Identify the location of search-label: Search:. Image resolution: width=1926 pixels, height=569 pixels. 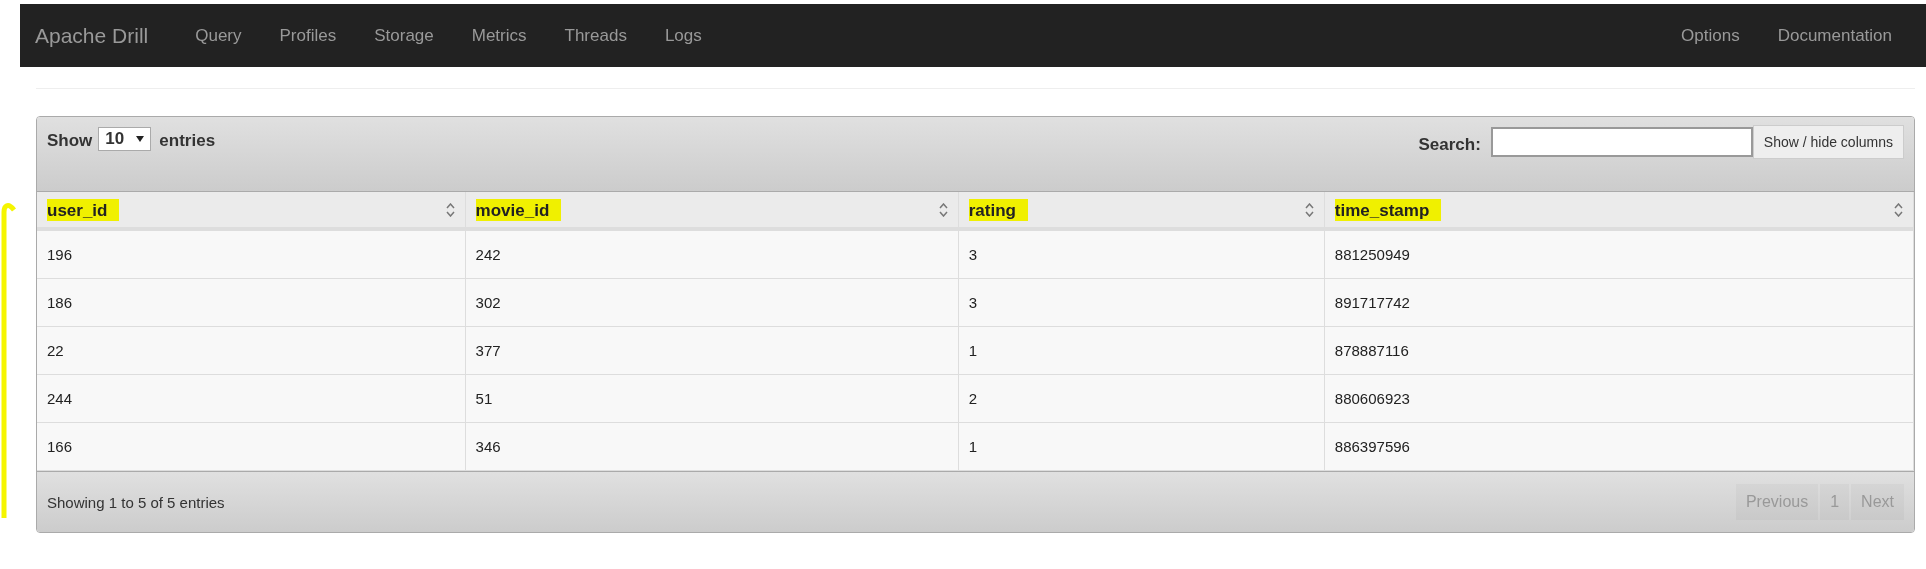
(1449, 145).